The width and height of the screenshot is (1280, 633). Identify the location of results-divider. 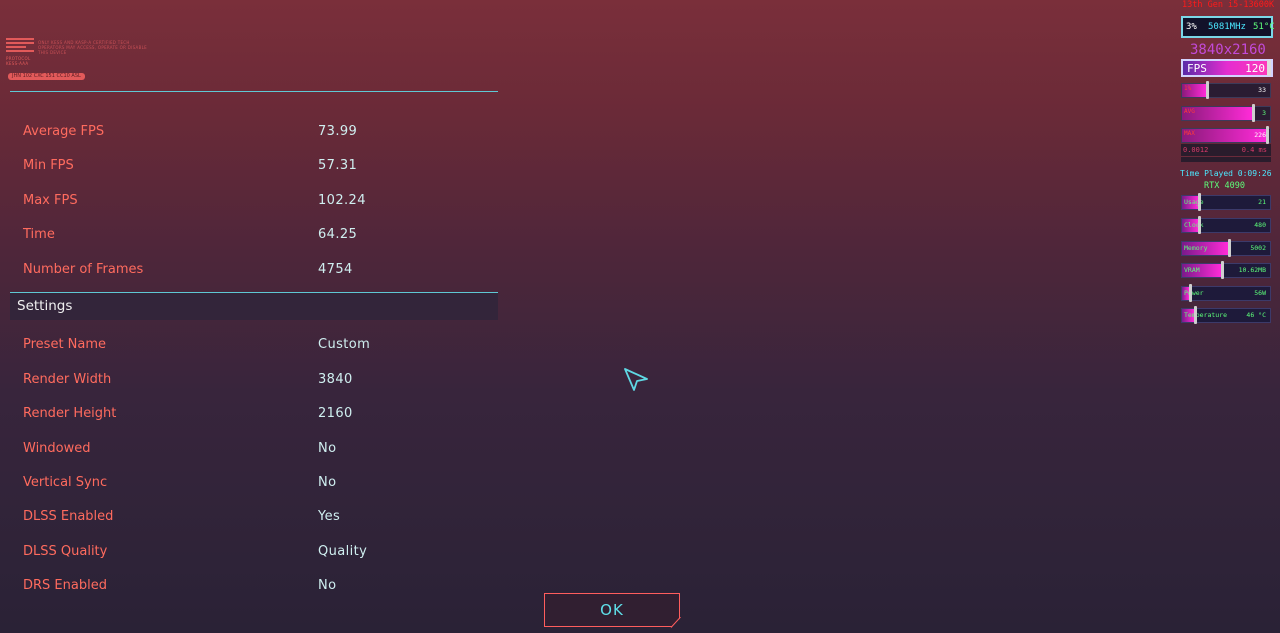
(254, 91).